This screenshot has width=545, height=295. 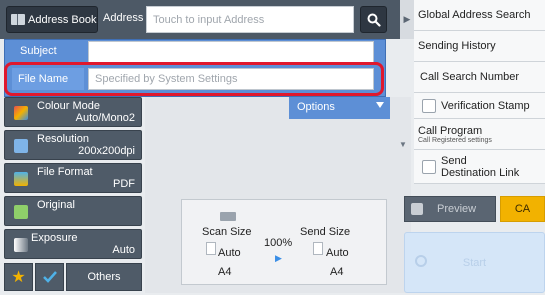 I want to click on expand-panel-arrow-icon: ▶, so click(x=407, y=19).